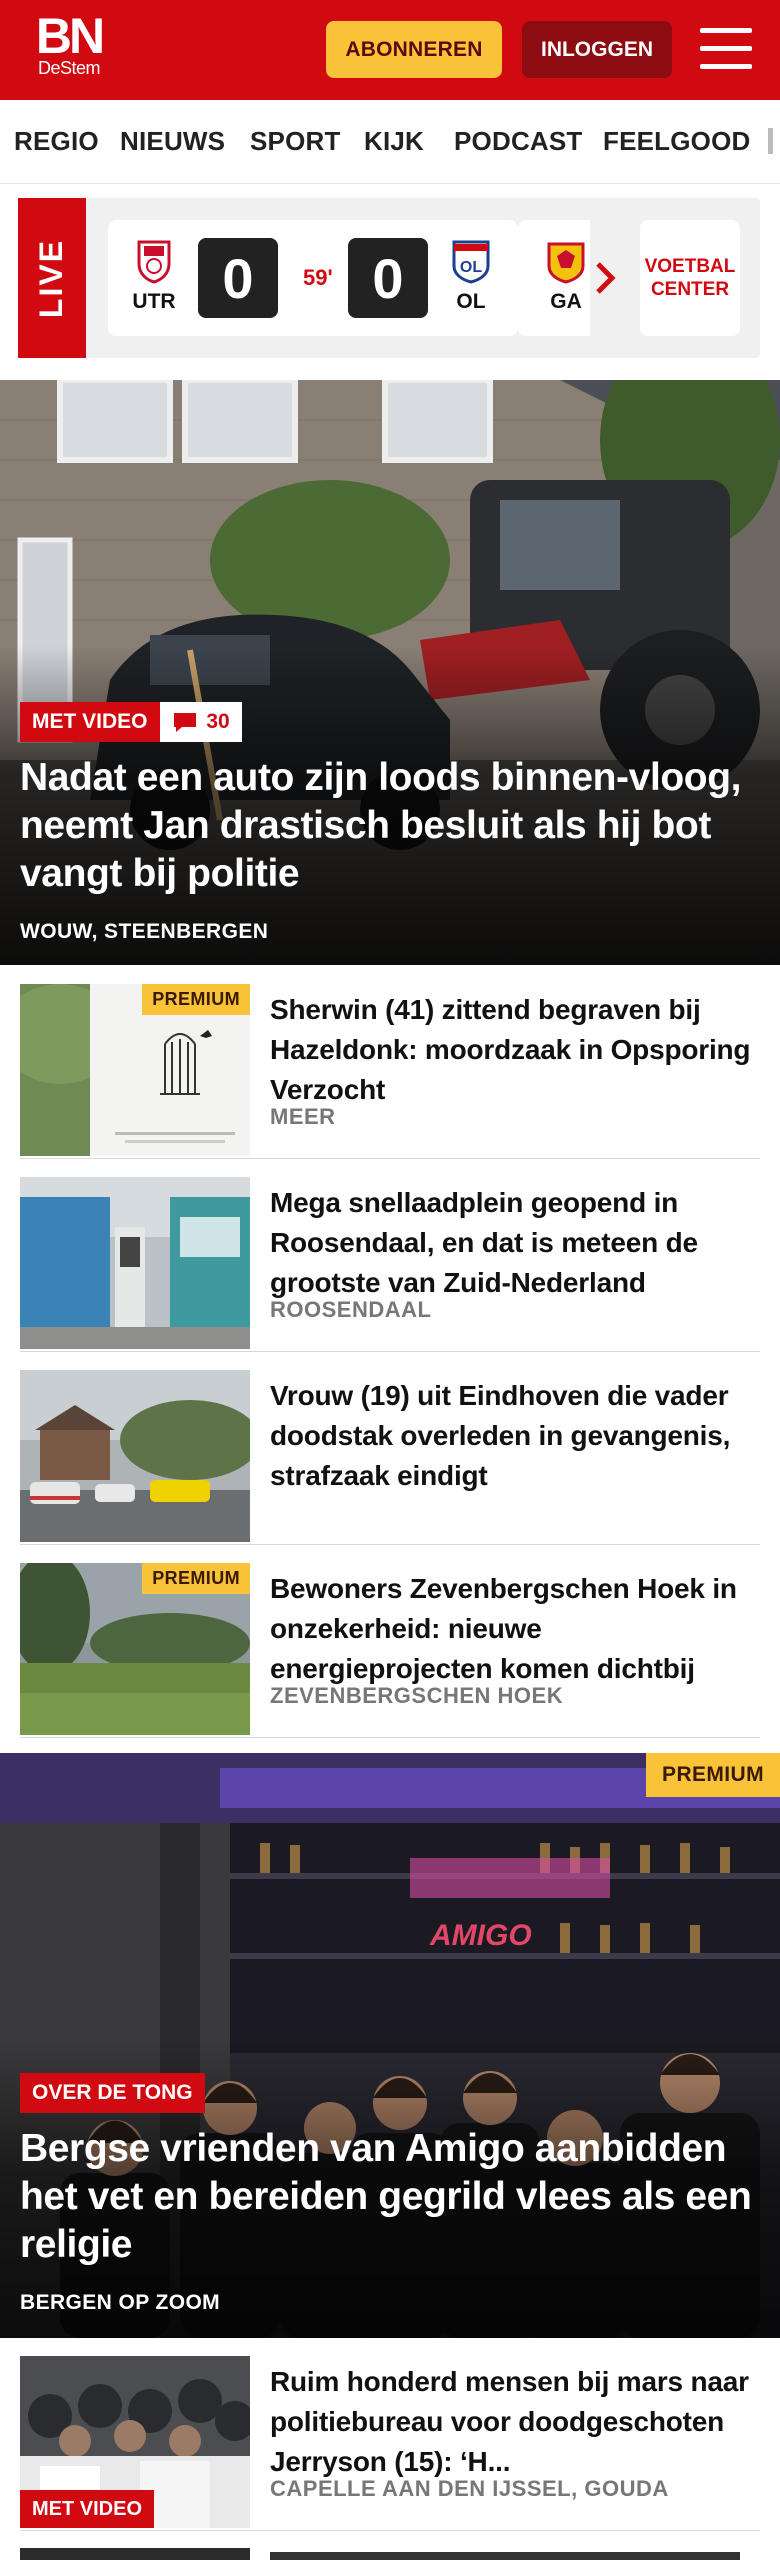  I want to click on site-header: BN DeStem ABONNEREN INLOGGEN, so click(390, 50).